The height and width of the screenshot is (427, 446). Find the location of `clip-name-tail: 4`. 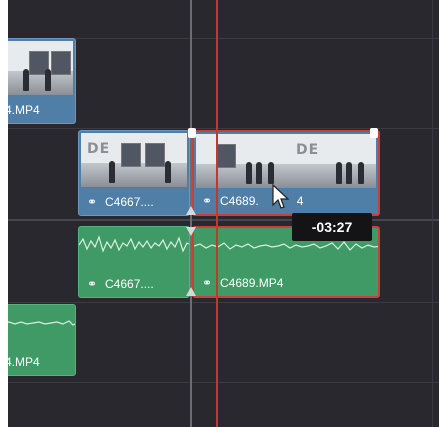

clip-name-tail: 4 is located at coordinates (300, 201).